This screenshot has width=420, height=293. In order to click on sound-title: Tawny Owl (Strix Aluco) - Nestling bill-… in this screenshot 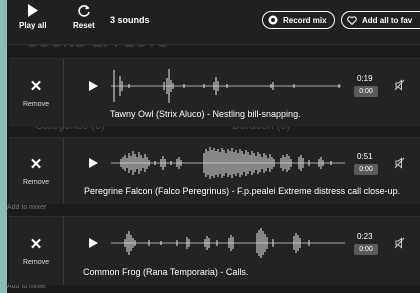, I will do `click(205, 114)`.